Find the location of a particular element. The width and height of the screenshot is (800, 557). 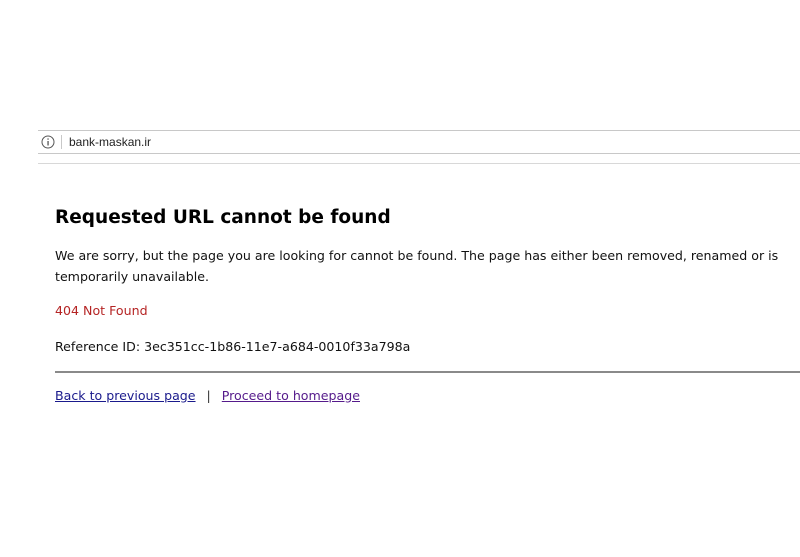

address-bar-divider is located at coordinates (61, 142).